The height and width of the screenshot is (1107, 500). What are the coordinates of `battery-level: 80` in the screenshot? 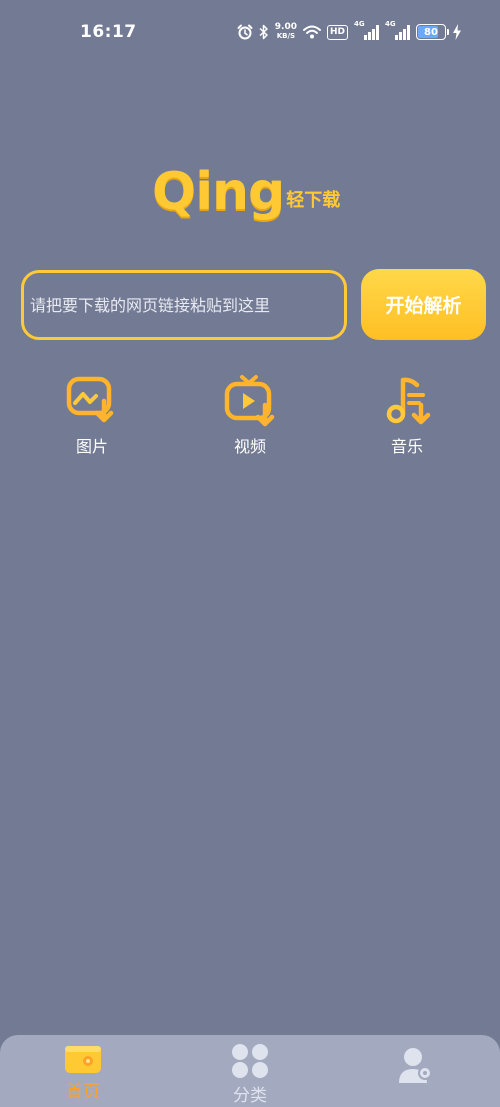 It's located at (431, 32).